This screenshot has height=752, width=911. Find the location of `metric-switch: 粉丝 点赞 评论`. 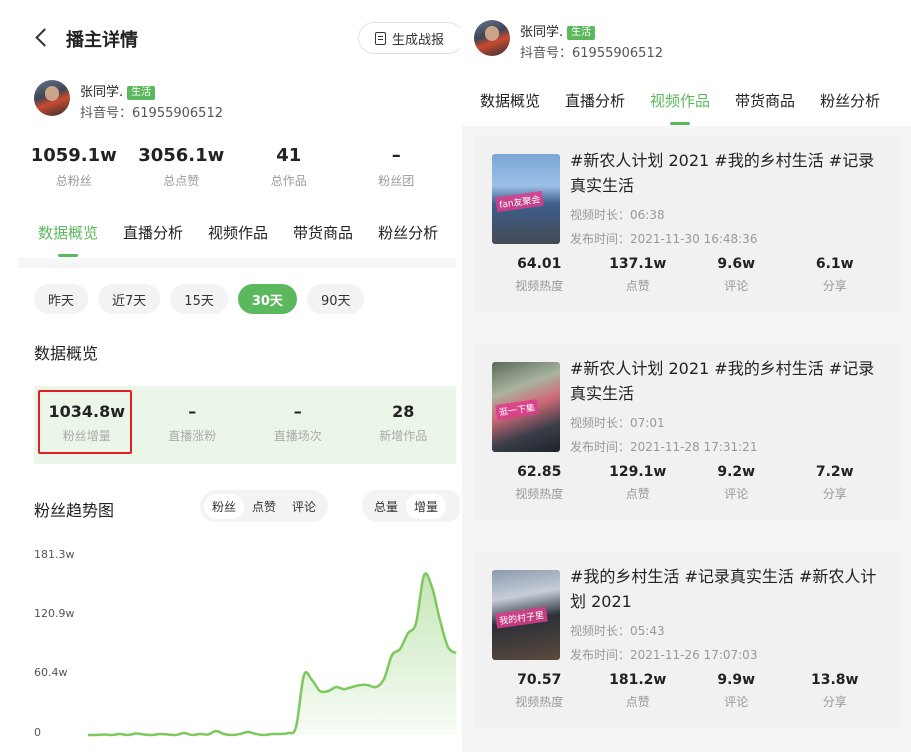

metric-switch: 粉丝 点赞 评论 is located at coordinates (264, 506).